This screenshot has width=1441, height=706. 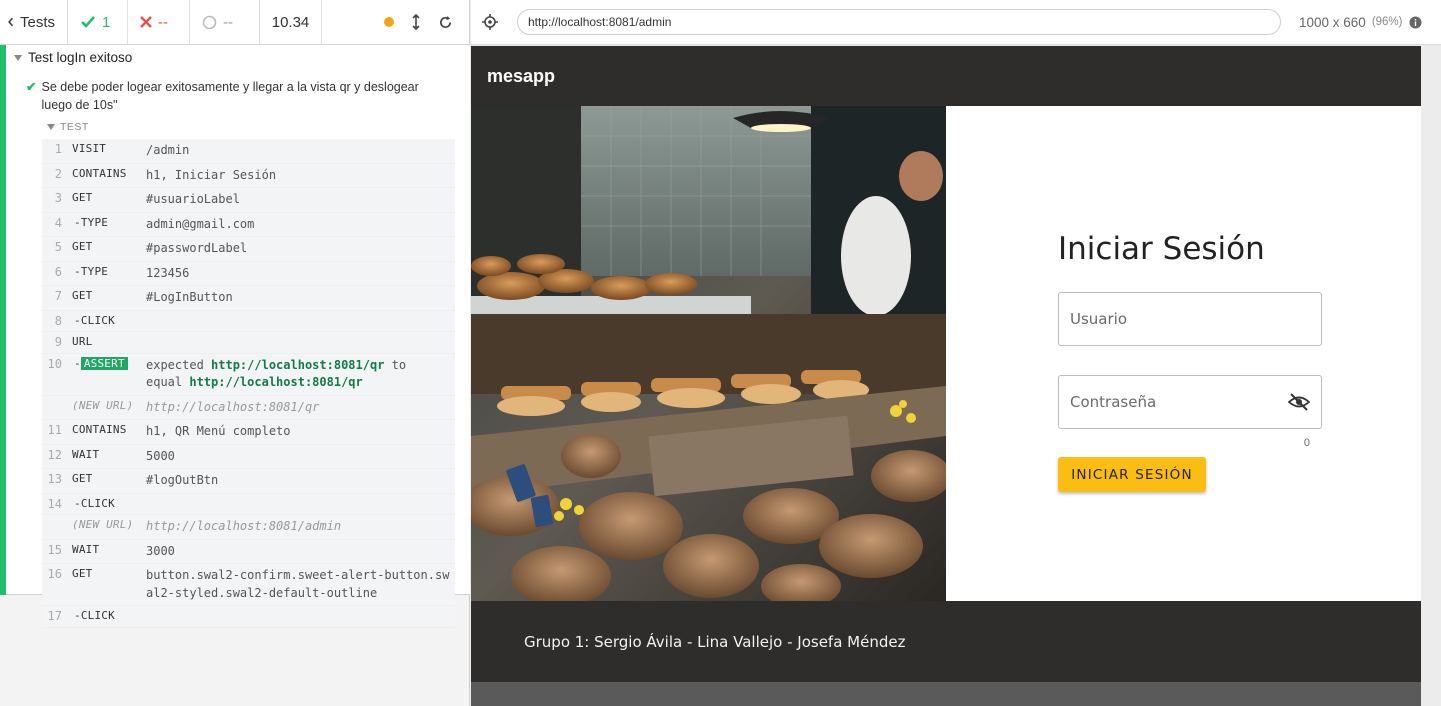 What do you see at coordinates (248, 225) in the screenshot?
I see `command-row: 4 -TYPE admin@gmail.com` at bounding box center [248, 225].